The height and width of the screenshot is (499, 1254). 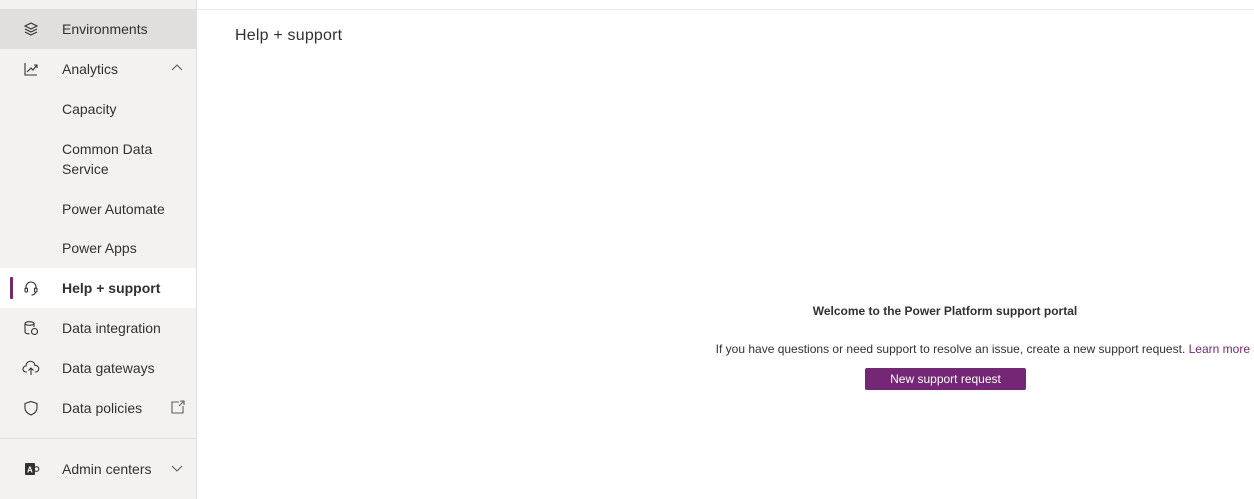 What do you see at coordinates (102, 408) in the screenshot?
I see `sidebar-item-label: Data policies` at bounding box center [102, 408].